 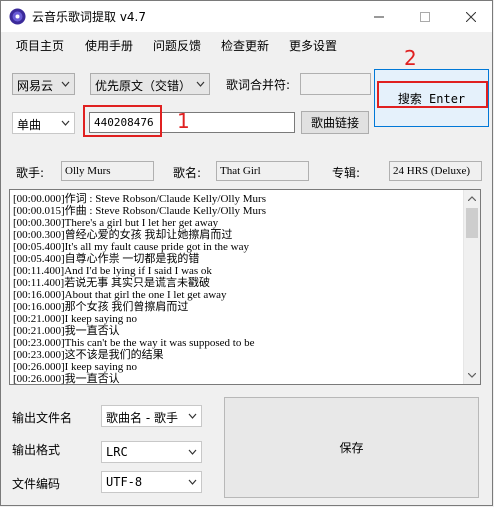 What do you see at coordinates (40, 45) in the screenshot?
I see `menu-project-home: 项目主页` at bounding box center [40, 45].